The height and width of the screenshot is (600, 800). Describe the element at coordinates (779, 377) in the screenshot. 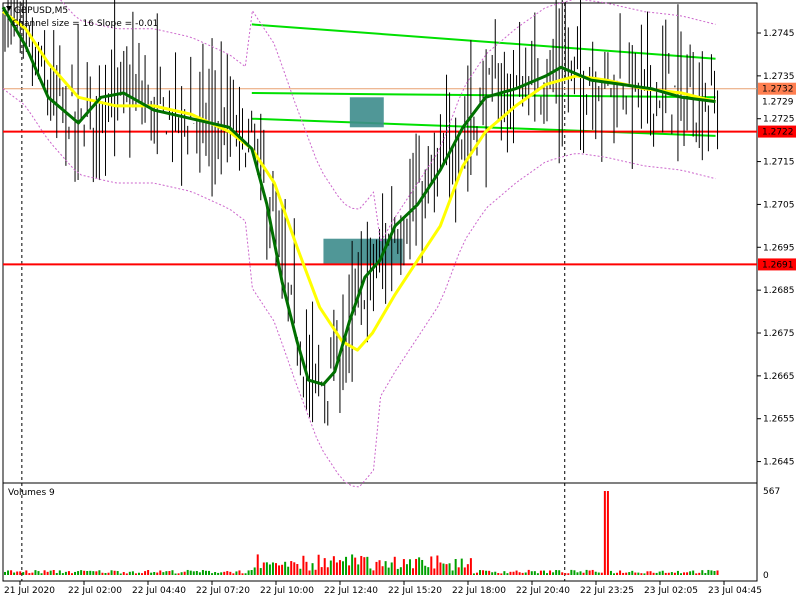

I see `price-tick-label: 1.2665` at that location.